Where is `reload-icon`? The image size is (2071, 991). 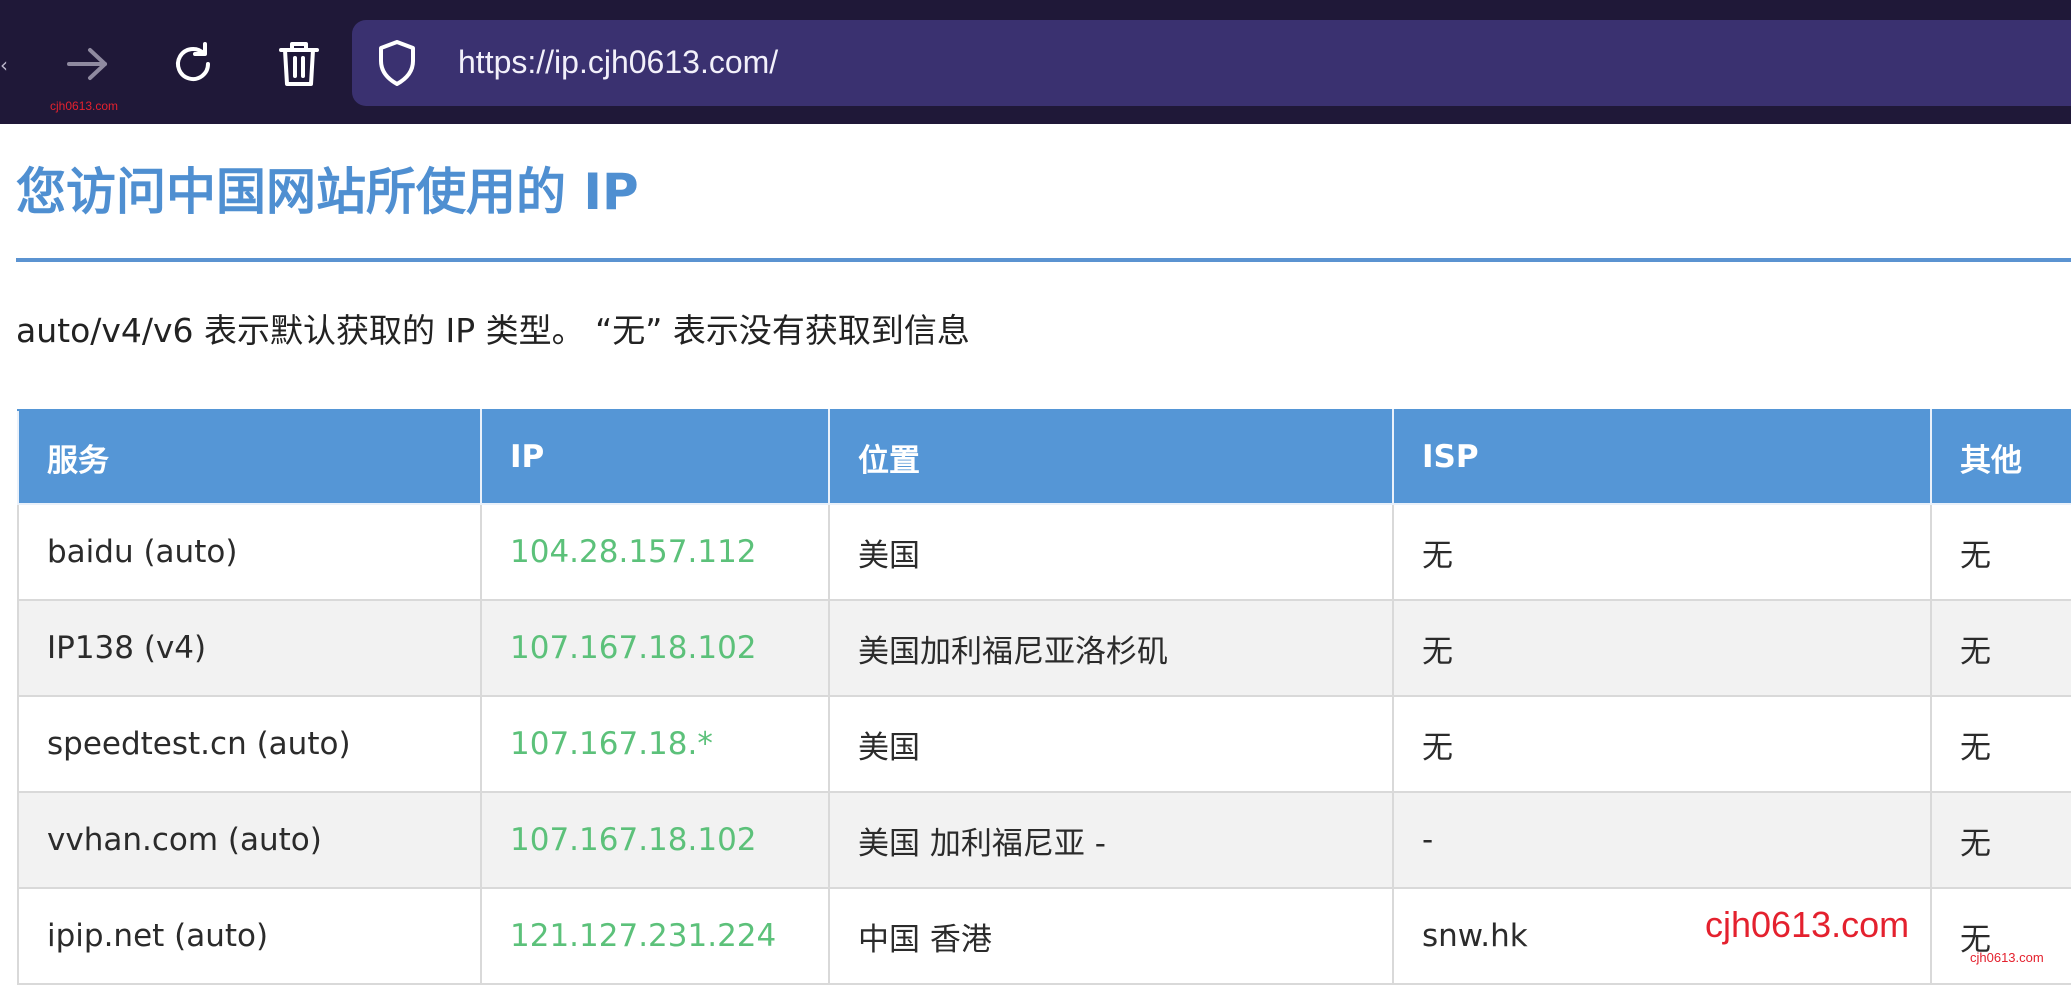 reload-icon is located at coordinates (193, 61).